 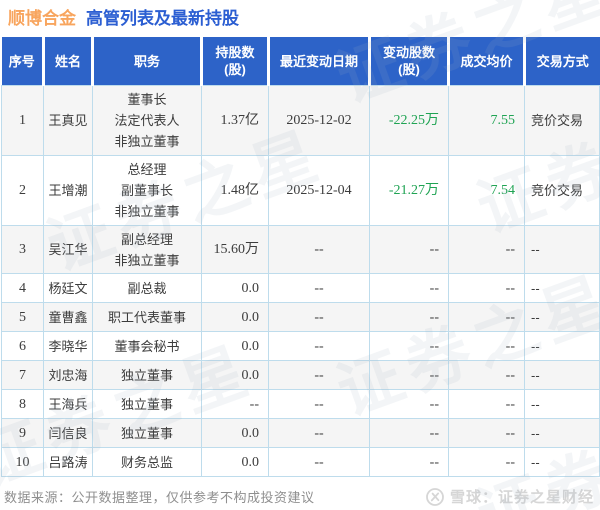 What do you see at coordinates (486, 190) in the screenshot?
I see `cell-avg_price: 7.54` at bounding box center [486, 190].